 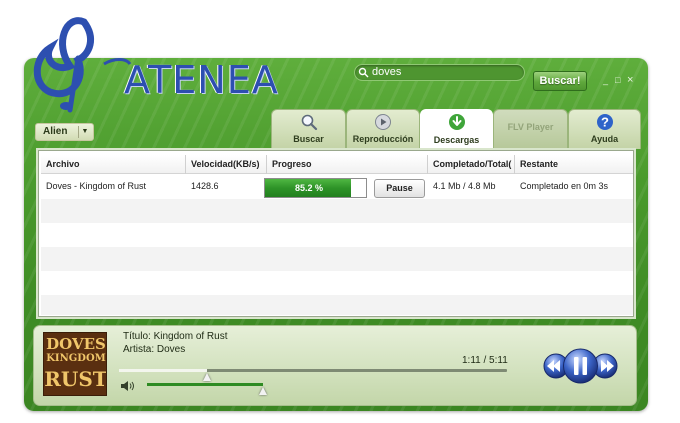 What do you see at coordinates (630, 80) in the screenshot?
I see `close-icon: ×` at bounding box center [630, 80].